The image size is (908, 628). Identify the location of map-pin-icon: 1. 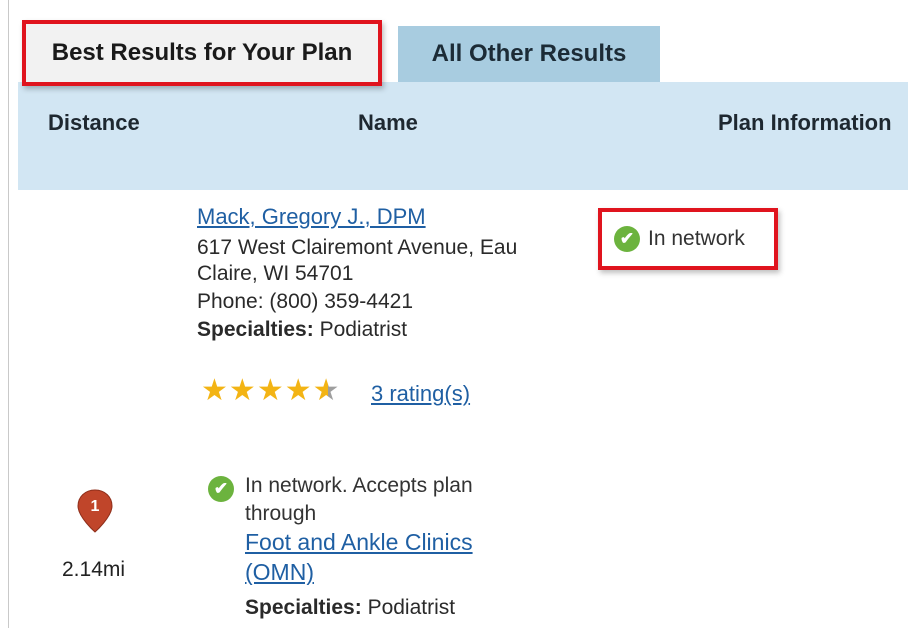
(95, 511).